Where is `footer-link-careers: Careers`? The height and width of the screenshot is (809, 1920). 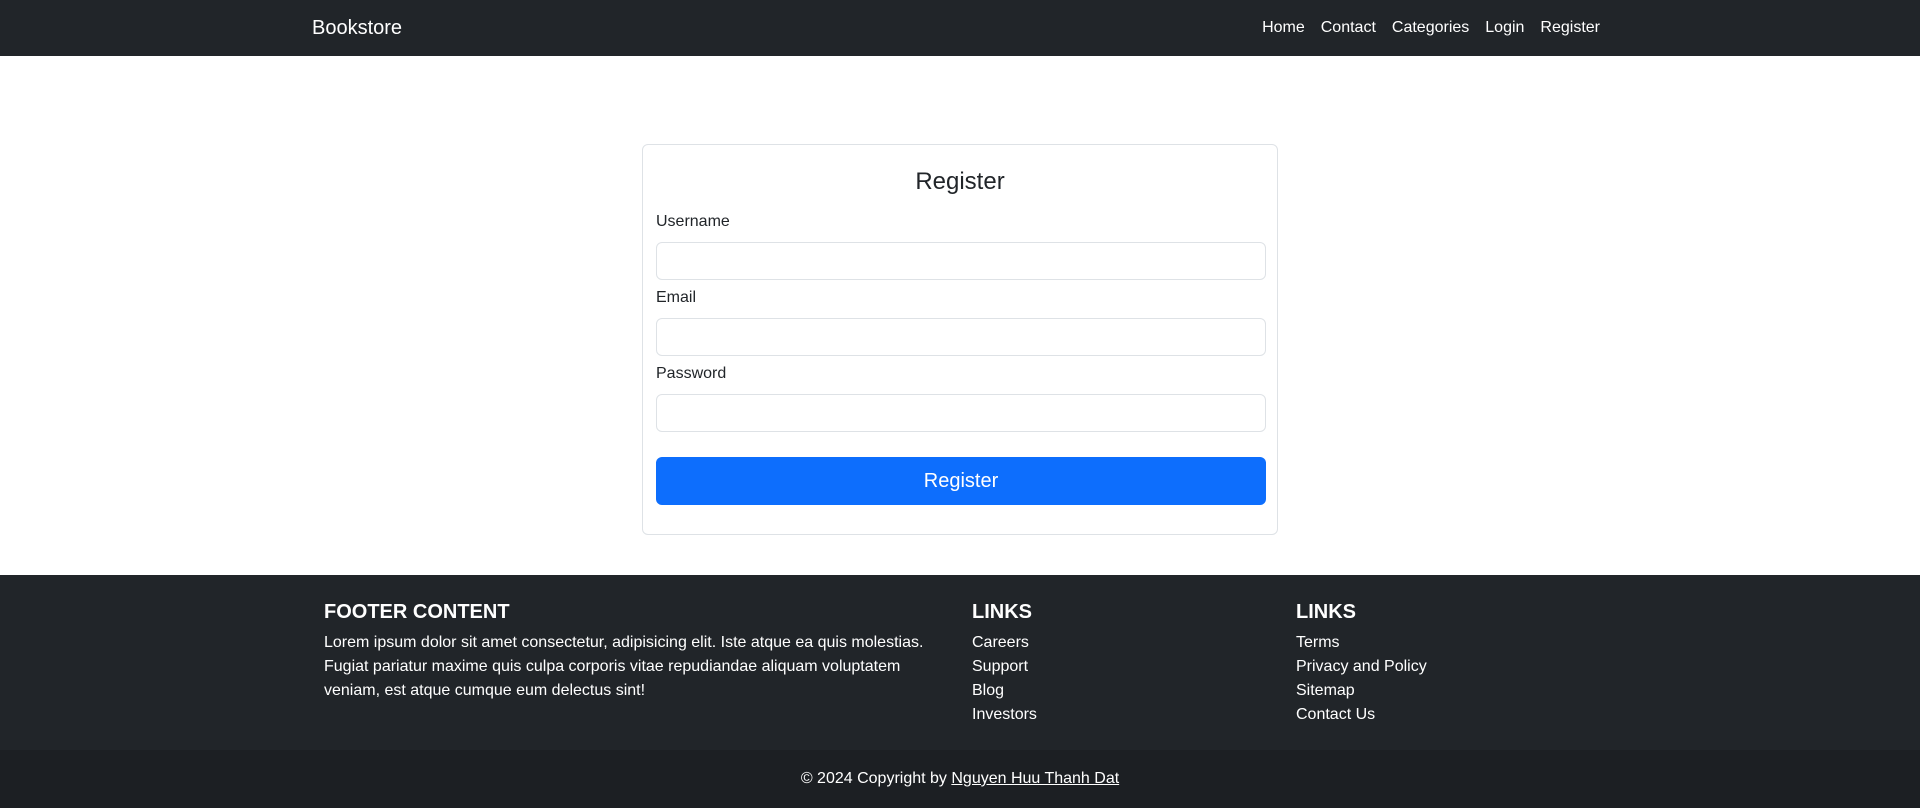 footer-link-careers: Careers is located at coordinates (1000, 642).